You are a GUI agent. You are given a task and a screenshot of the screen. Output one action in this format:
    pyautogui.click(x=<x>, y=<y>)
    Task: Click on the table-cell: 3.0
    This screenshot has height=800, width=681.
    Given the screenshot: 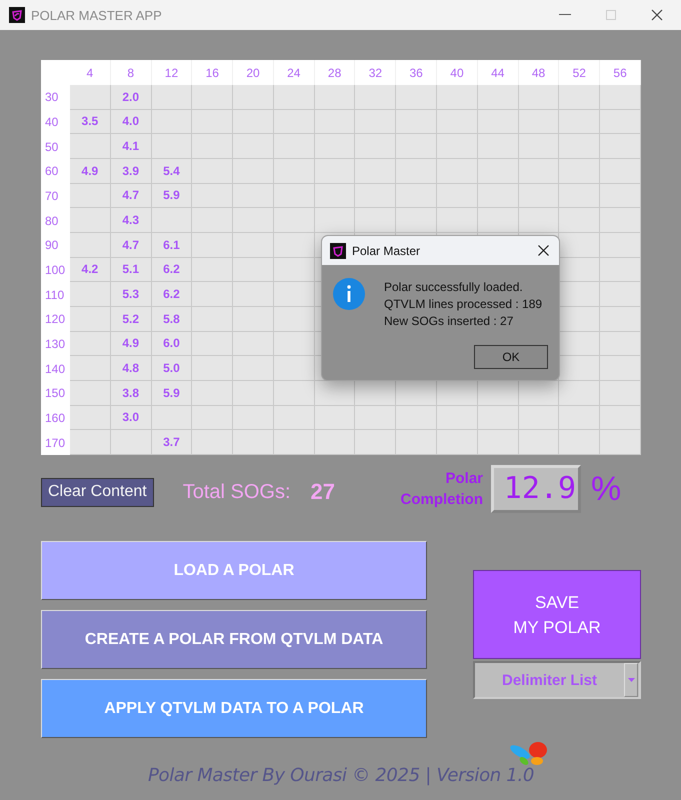 What is the action you would take?
    pyautogui.click(x=131, y=418)
    